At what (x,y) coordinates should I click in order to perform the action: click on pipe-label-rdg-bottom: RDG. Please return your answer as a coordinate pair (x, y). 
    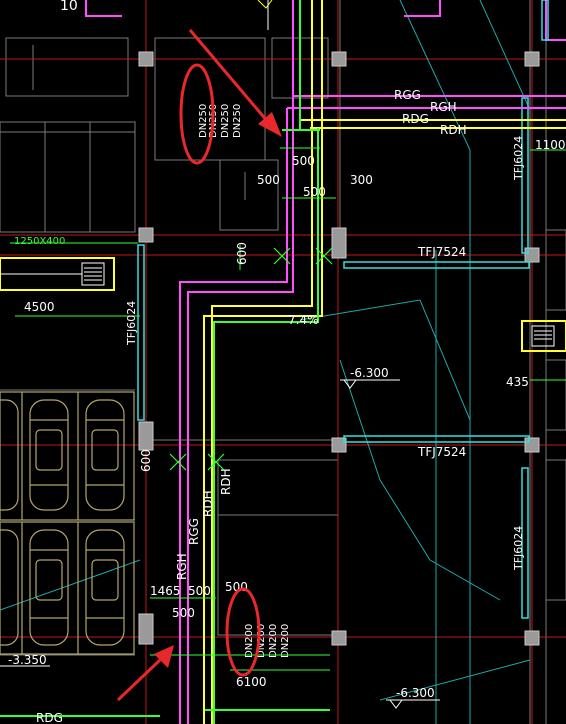
    Looking at the image, I should click on (49, 717).